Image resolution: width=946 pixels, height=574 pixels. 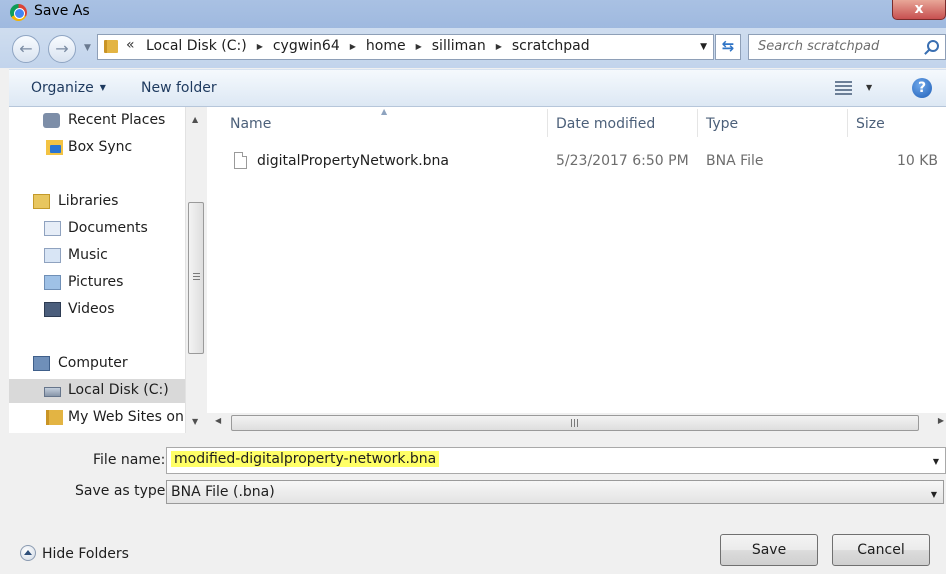 What do you see at coordinates (308, 46) in the screenshot?
I see `breadcrumb-item: cygwin64` at bounding box center [308, 46].